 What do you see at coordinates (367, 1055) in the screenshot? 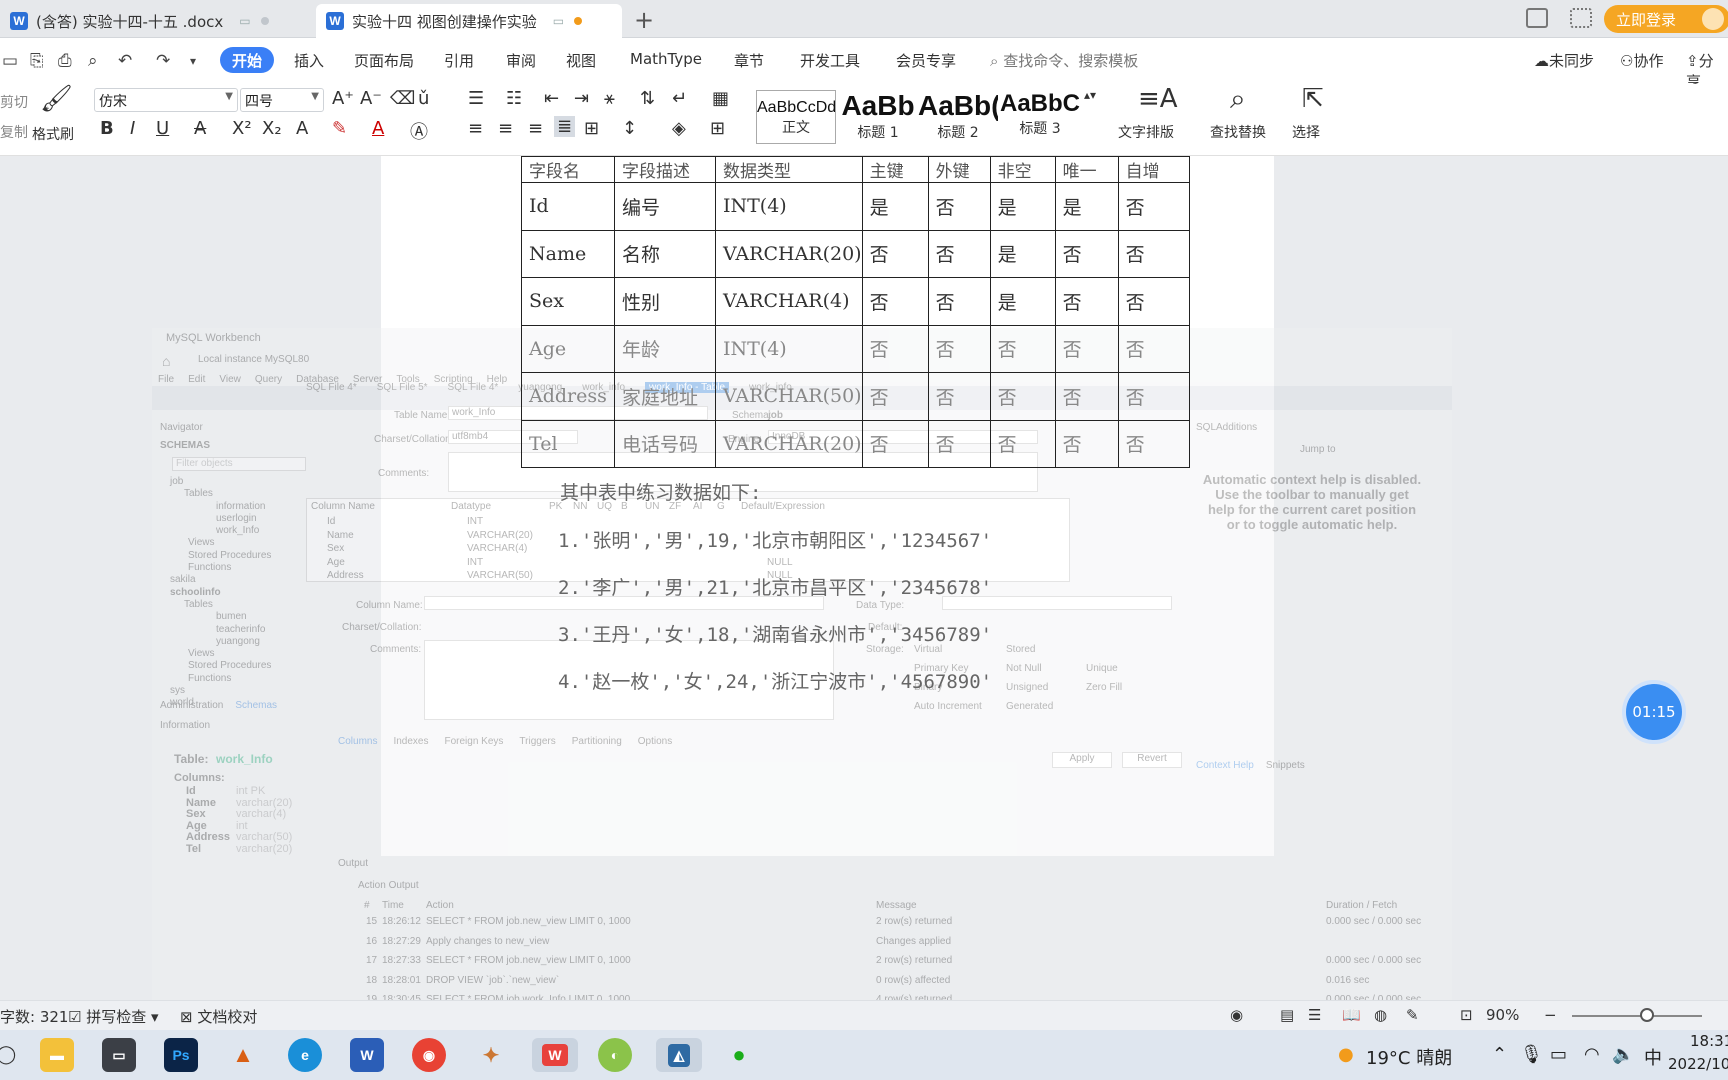
I see `word-icon: W` at bounding box center [367, 1055].